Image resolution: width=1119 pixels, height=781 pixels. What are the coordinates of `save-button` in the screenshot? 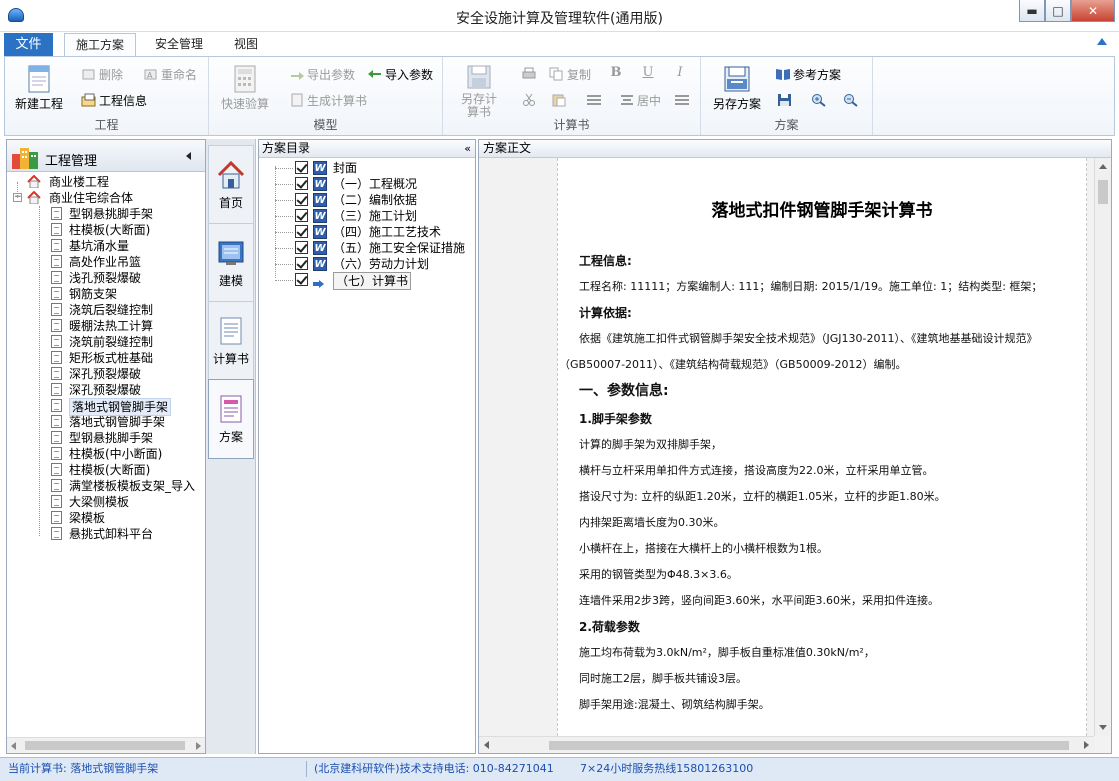 It's located at (786, 100).